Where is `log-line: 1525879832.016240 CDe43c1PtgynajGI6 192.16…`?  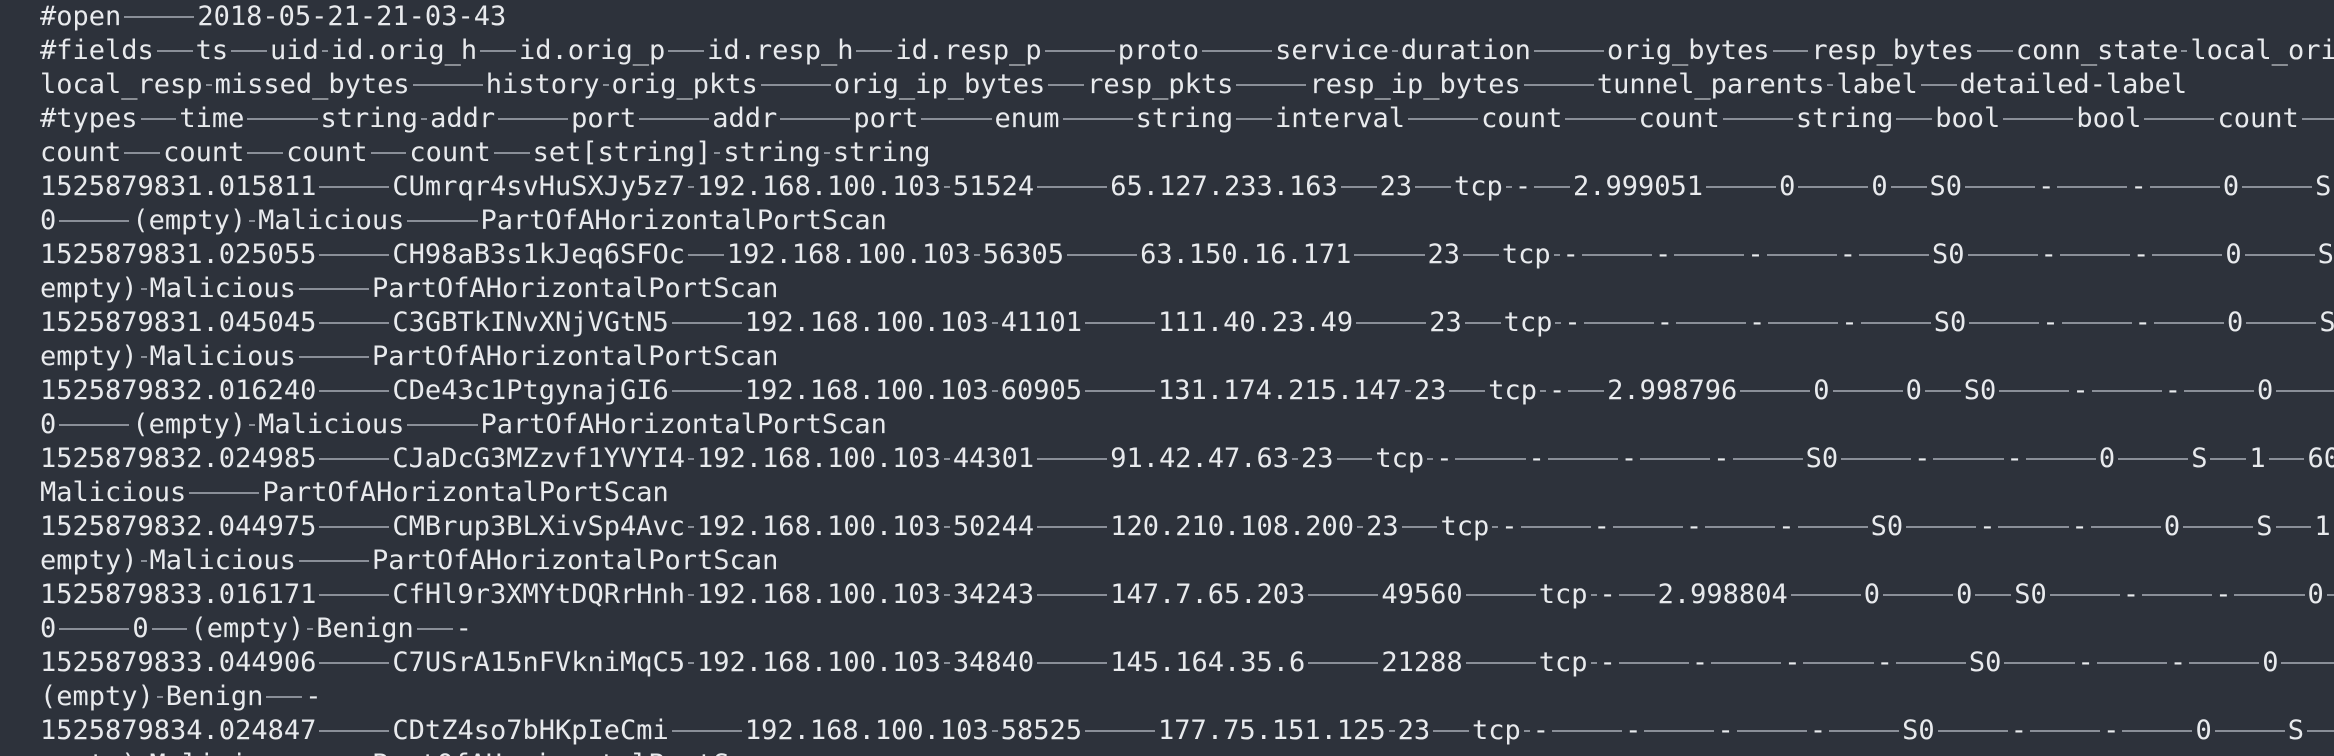 log-line: 1525879832.016240 CDe43c1PtgynajGI6 192.16… is located at coordinates (1187, 391).